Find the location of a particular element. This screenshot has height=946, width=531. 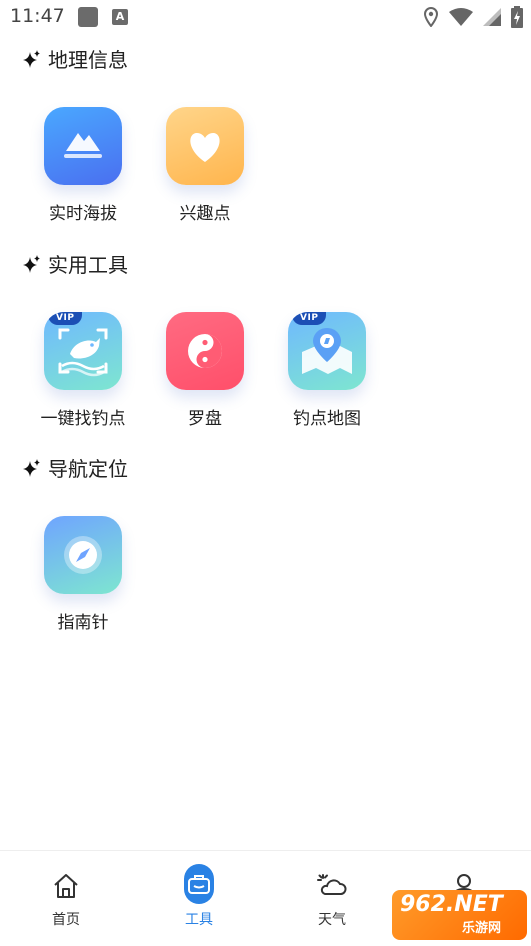

status-icons is located at coordinates (473, 17).